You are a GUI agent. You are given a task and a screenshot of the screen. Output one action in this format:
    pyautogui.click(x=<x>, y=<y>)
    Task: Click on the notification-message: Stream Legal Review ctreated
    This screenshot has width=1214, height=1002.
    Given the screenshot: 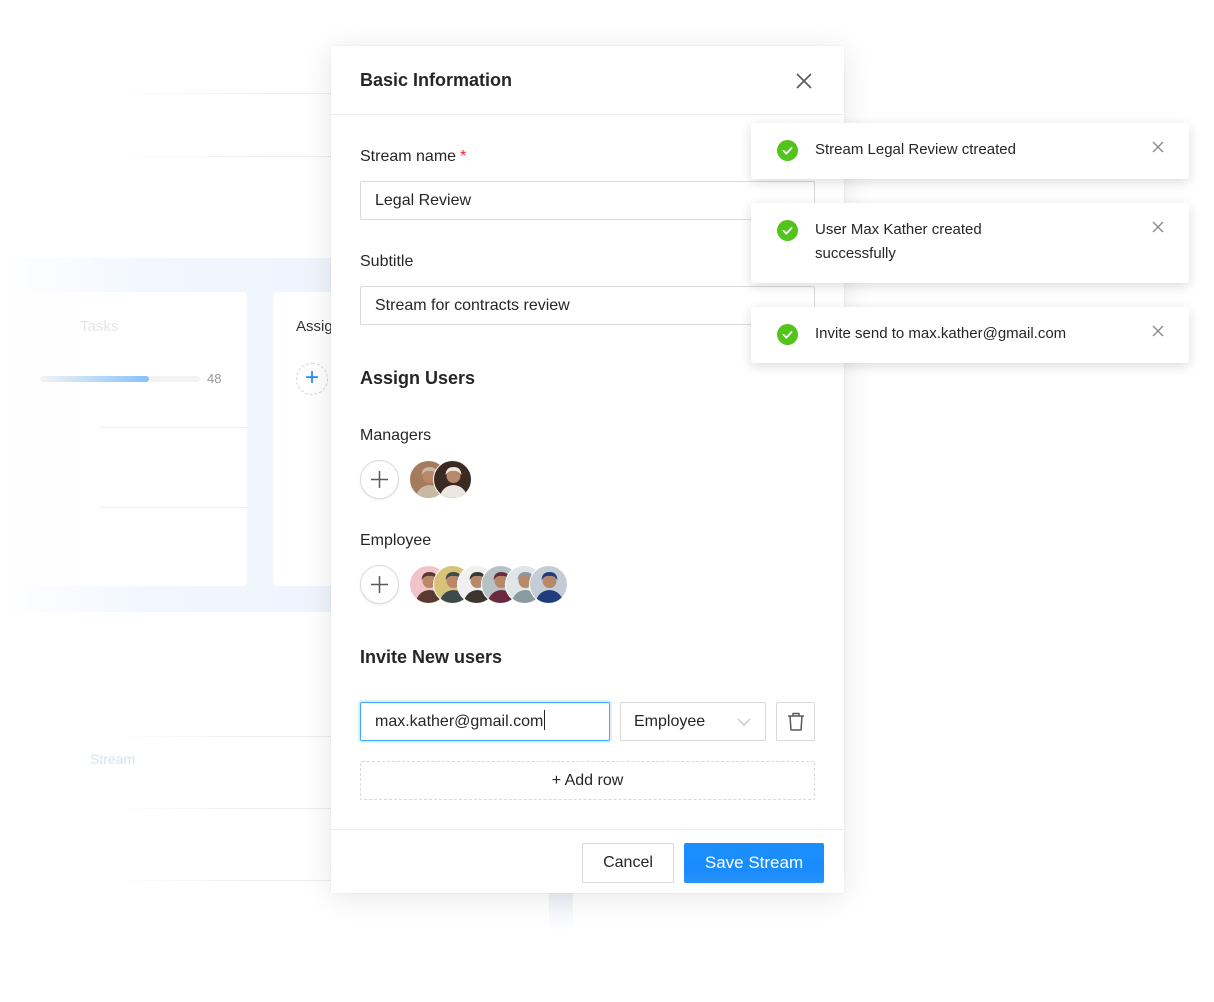 What is the action you would take?
    pyautogui.click(x=915, y=149)
    